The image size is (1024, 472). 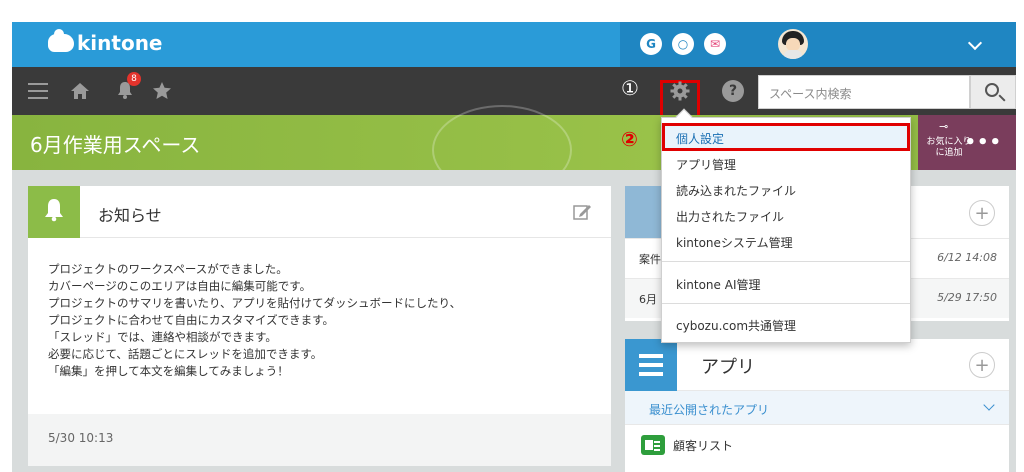 What do you see at coordinates (319, 440) in the screenshot?
I see `notice-footer: 5/30 10:13` at bounding box center [319, 440].